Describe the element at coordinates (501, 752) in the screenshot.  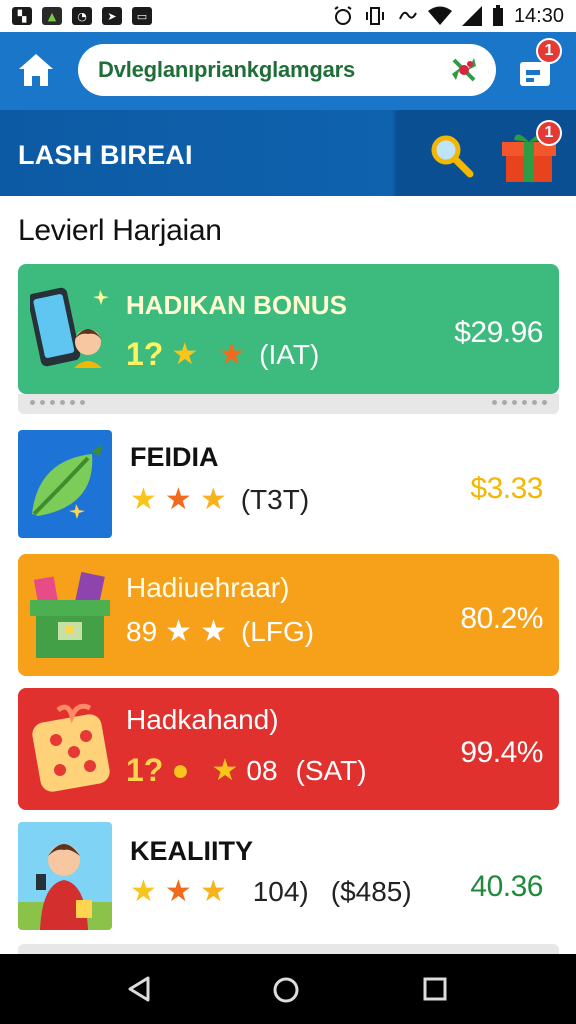
I see `item-price: 99.4%` at that location.